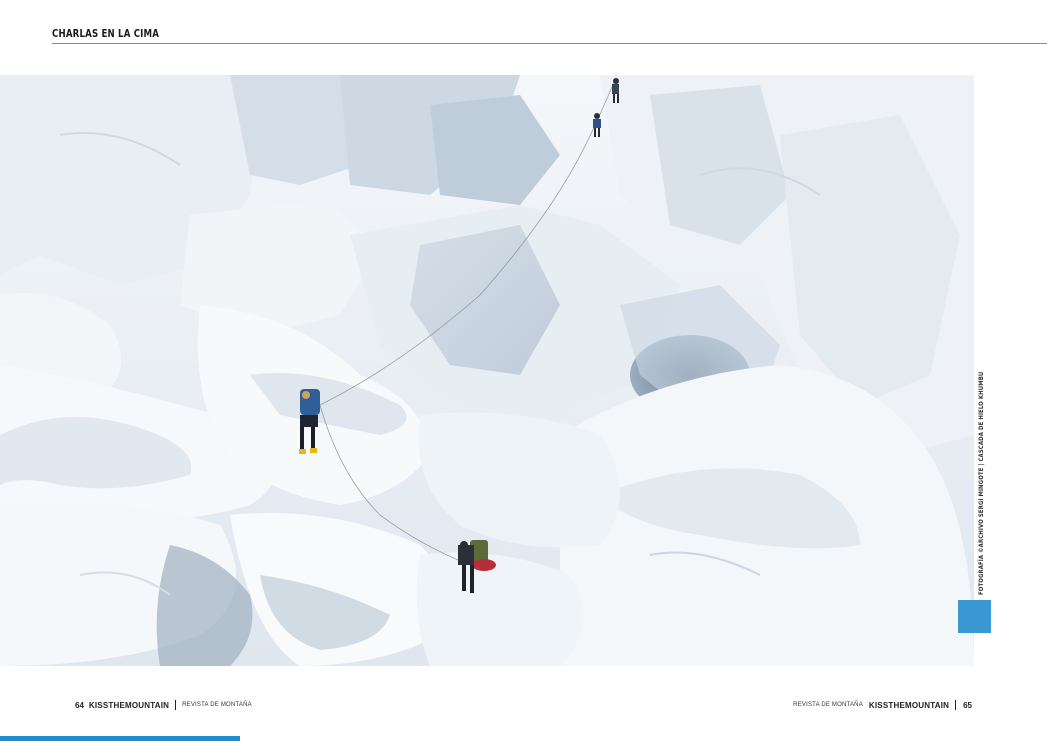  What do you see at coordinates (967, 705) in the screenshot?
I see `page-number-right: 65` at bounding box center [967, 705].